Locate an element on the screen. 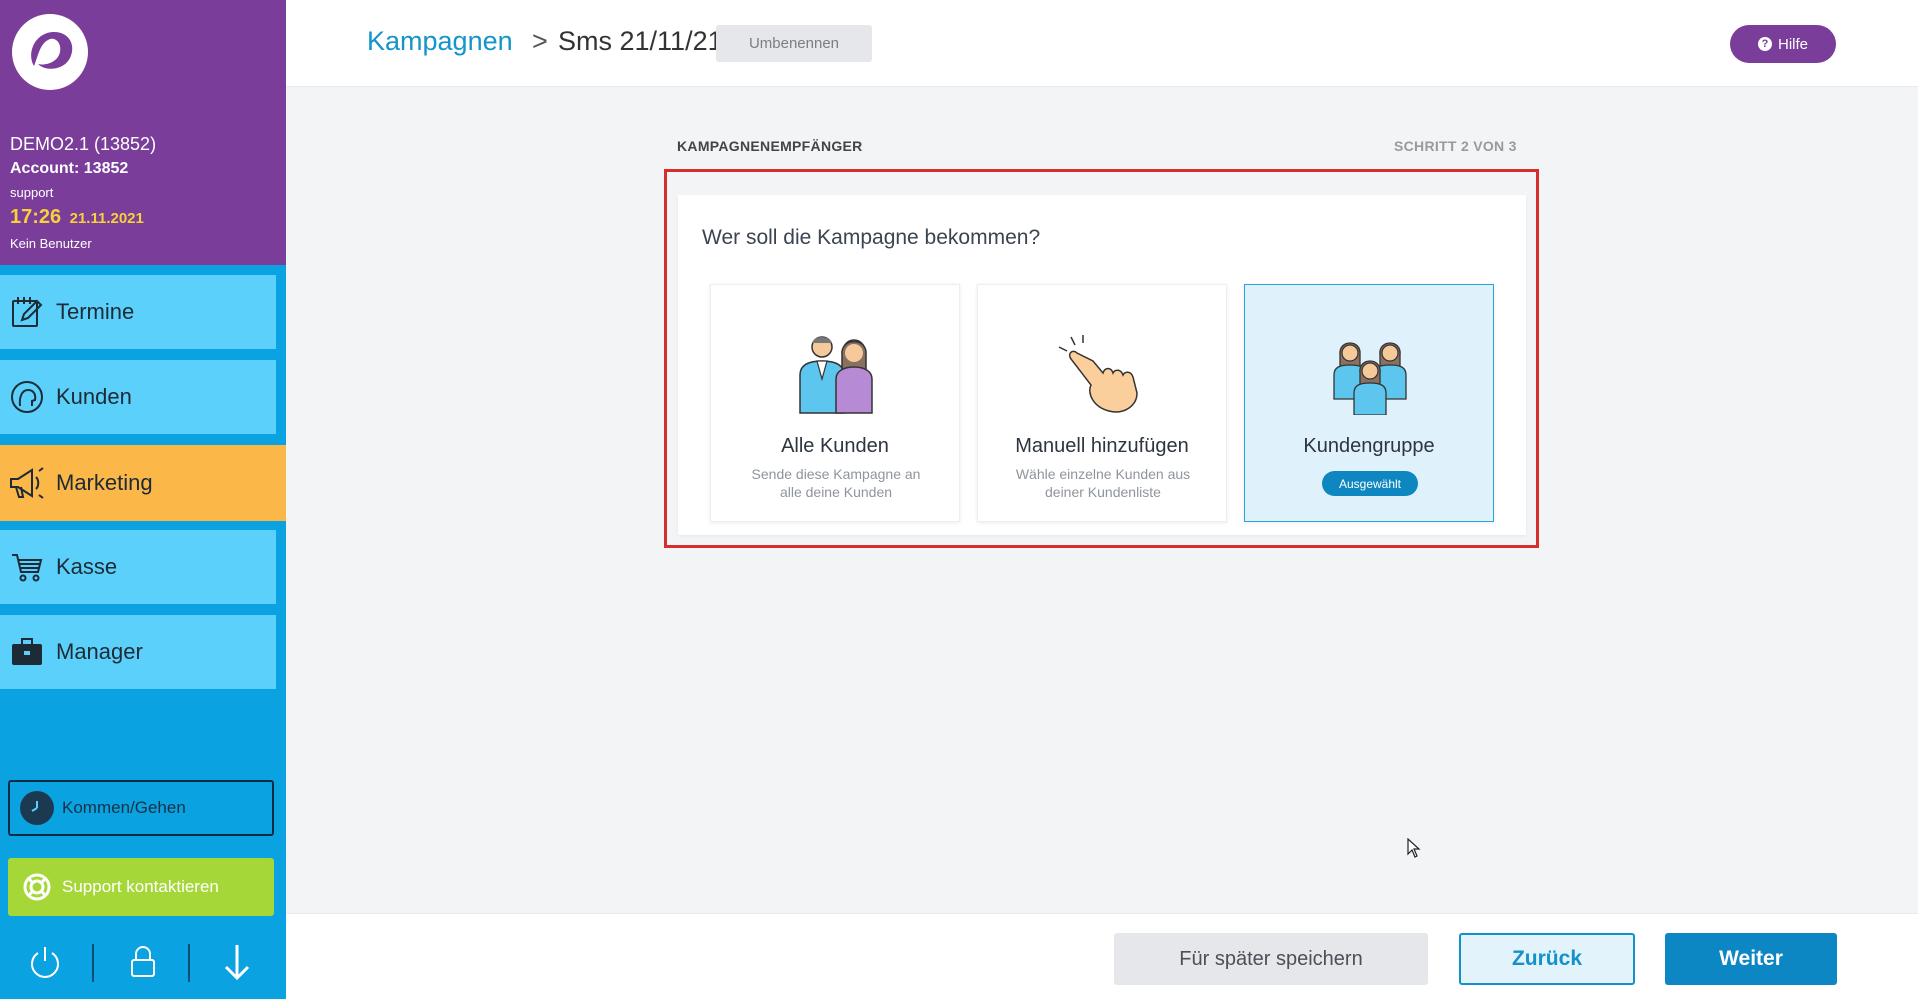  help-button: ? Hilfe is located at coordinates (1783, 44).